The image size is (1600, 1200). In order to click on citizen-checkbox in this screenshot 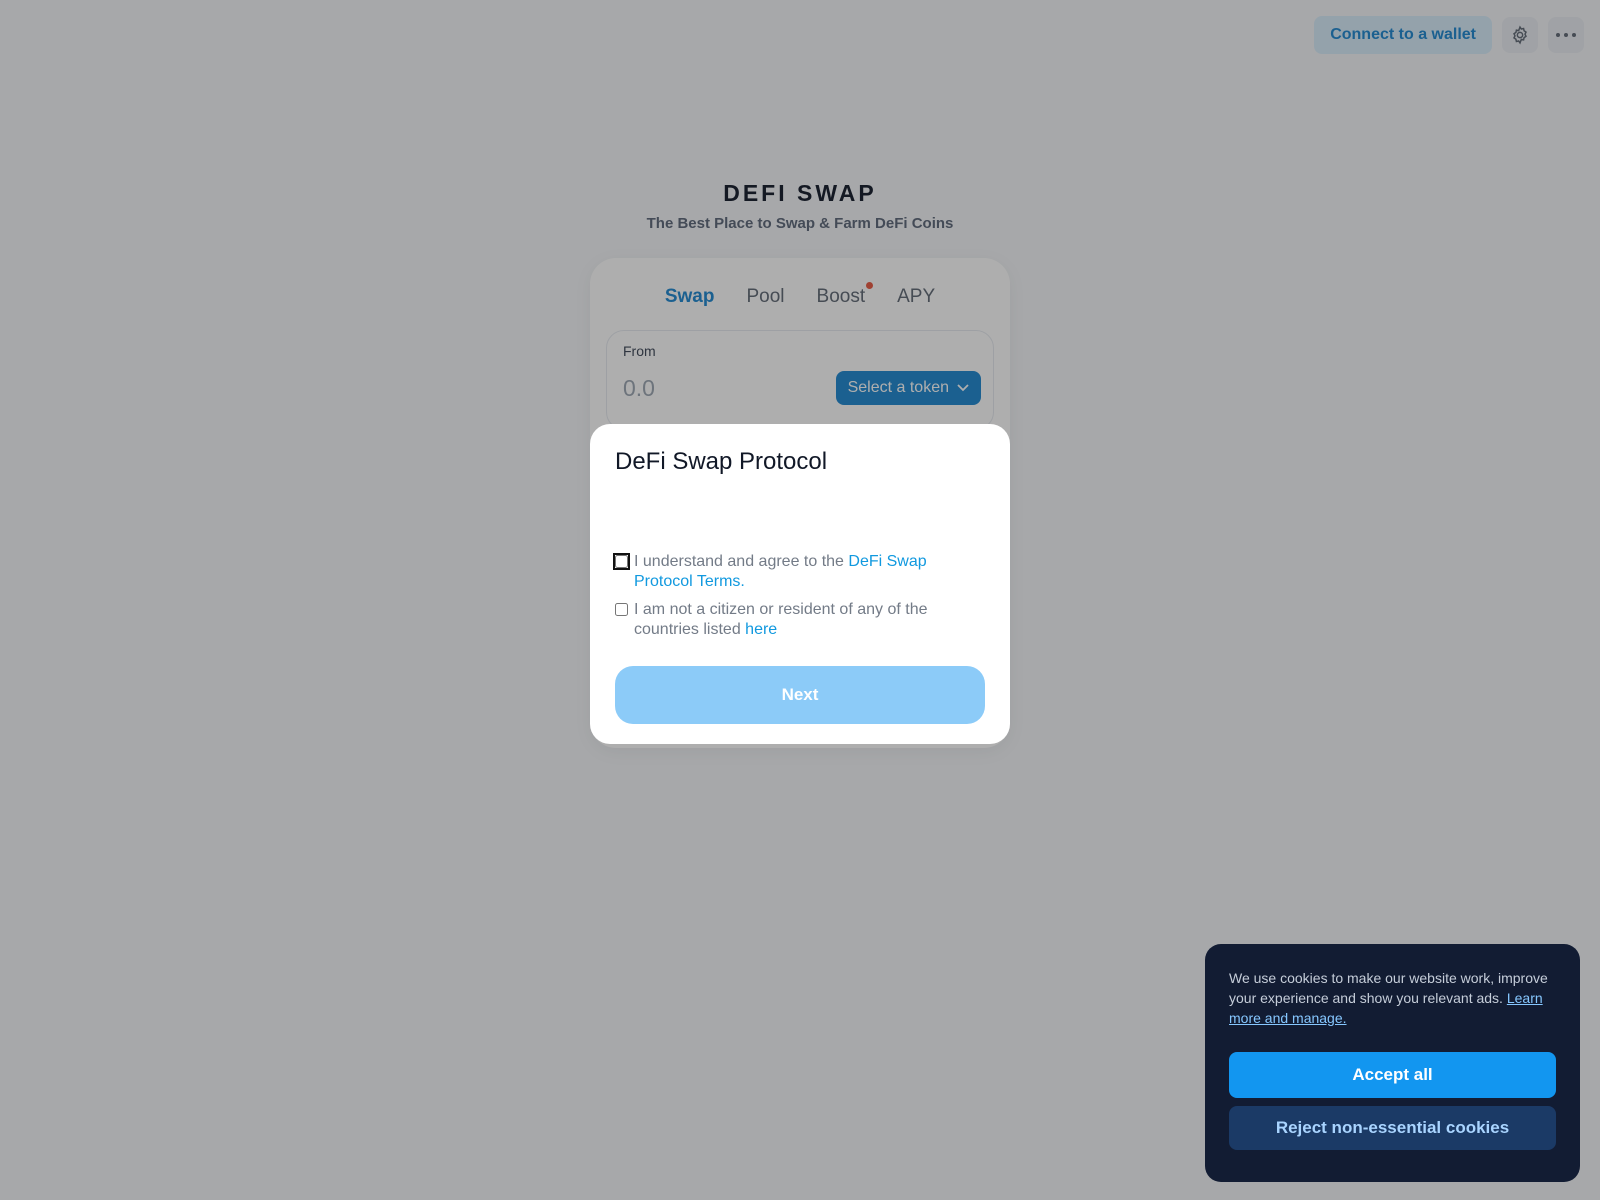, I will do `click(621, 609)`.